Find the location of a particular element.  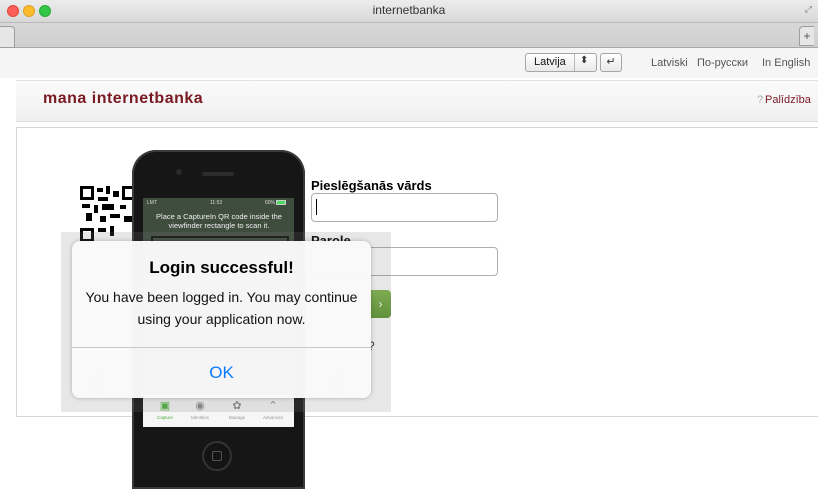

alert-title: Login successful! is located at coordinates (221, 267).